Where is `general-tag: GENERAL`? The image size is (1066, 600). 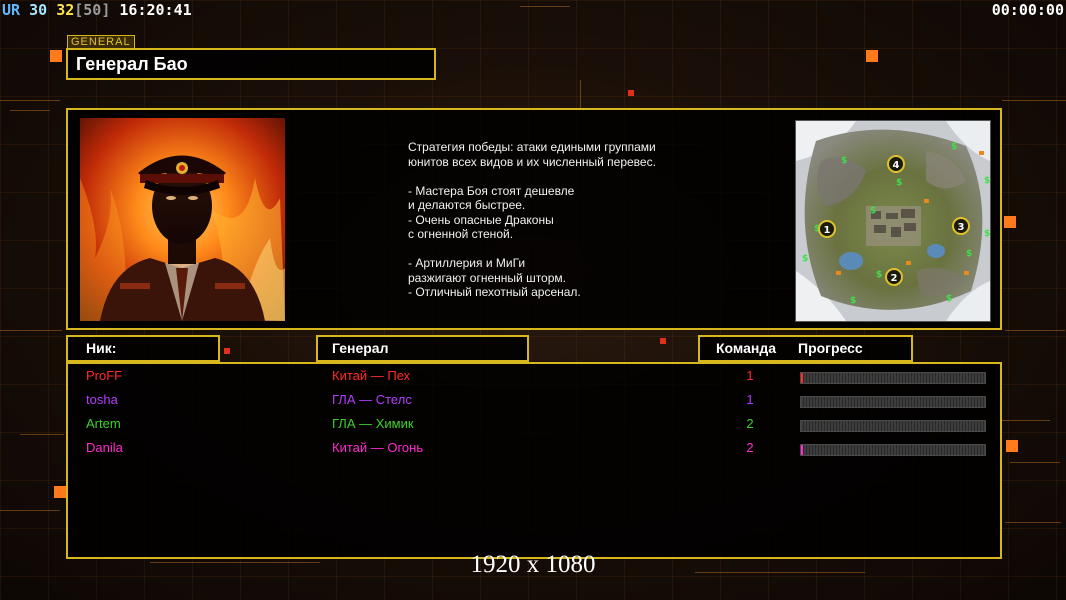
general-tag: GENERAL is located at coordinates (101, 42).